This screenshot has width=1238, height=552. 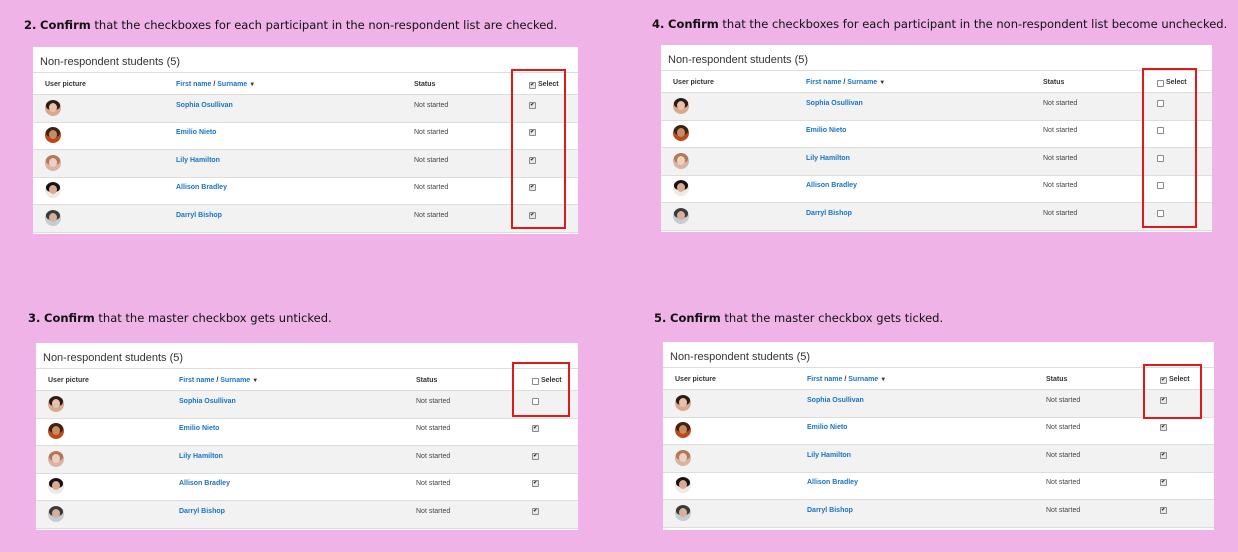 What do you see at coordinates (427, 380) in the screenshot?
I see `column-header-status: Status` at bounding box center [427, 380].